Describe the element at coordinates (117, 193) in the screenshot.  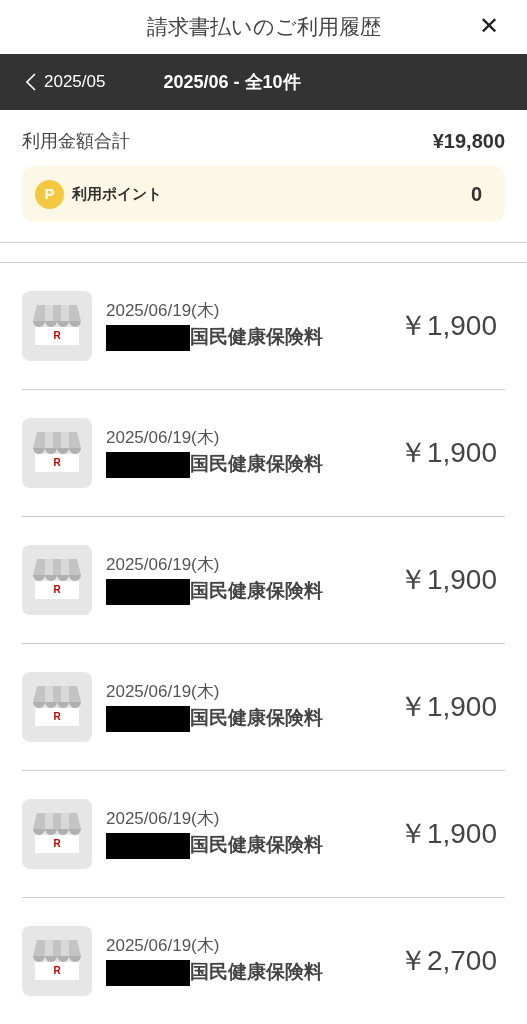
I see `points-label: 利用ポイント` at that location.